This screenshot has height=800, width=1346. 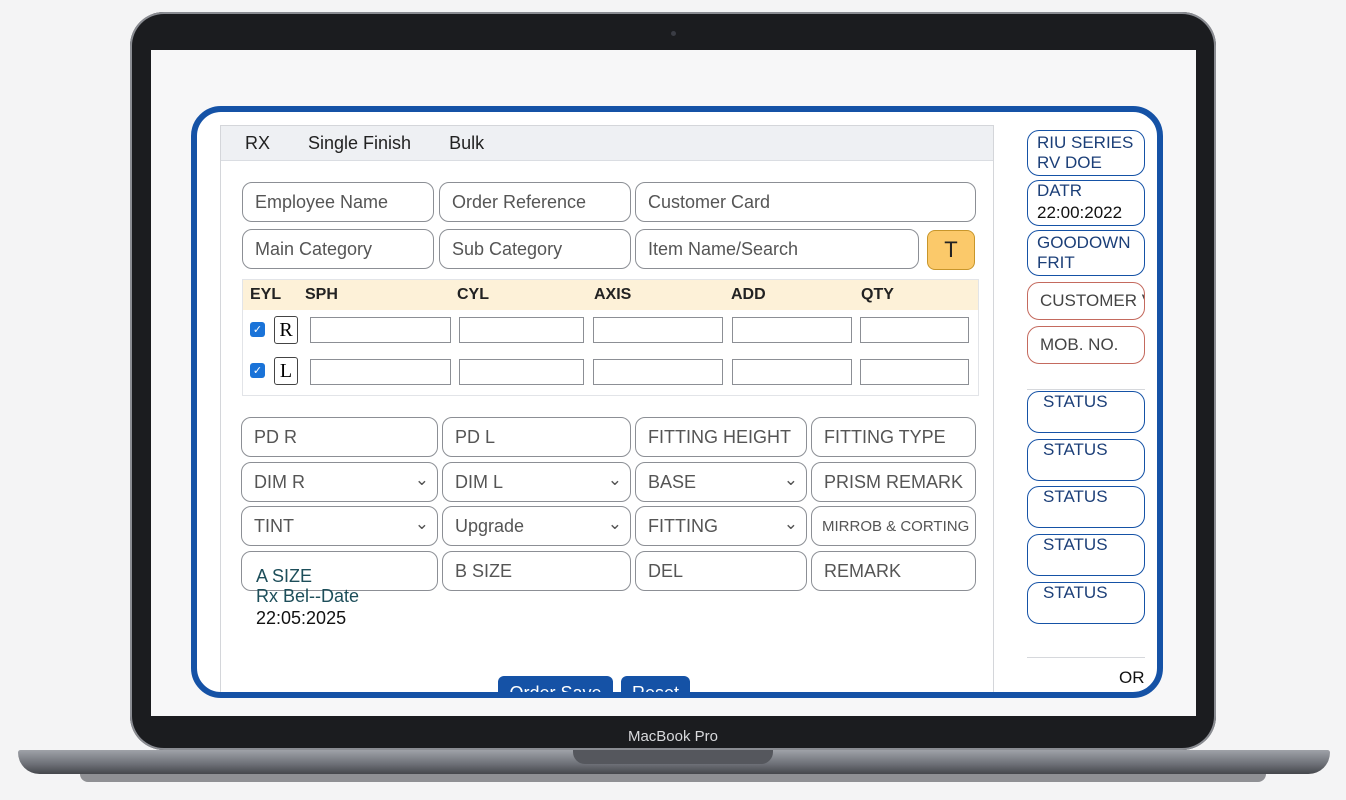 What do you see at coordinates (914, 372) in the screenshot?
I see `left-qty-input` at bounding box center [914, 372].